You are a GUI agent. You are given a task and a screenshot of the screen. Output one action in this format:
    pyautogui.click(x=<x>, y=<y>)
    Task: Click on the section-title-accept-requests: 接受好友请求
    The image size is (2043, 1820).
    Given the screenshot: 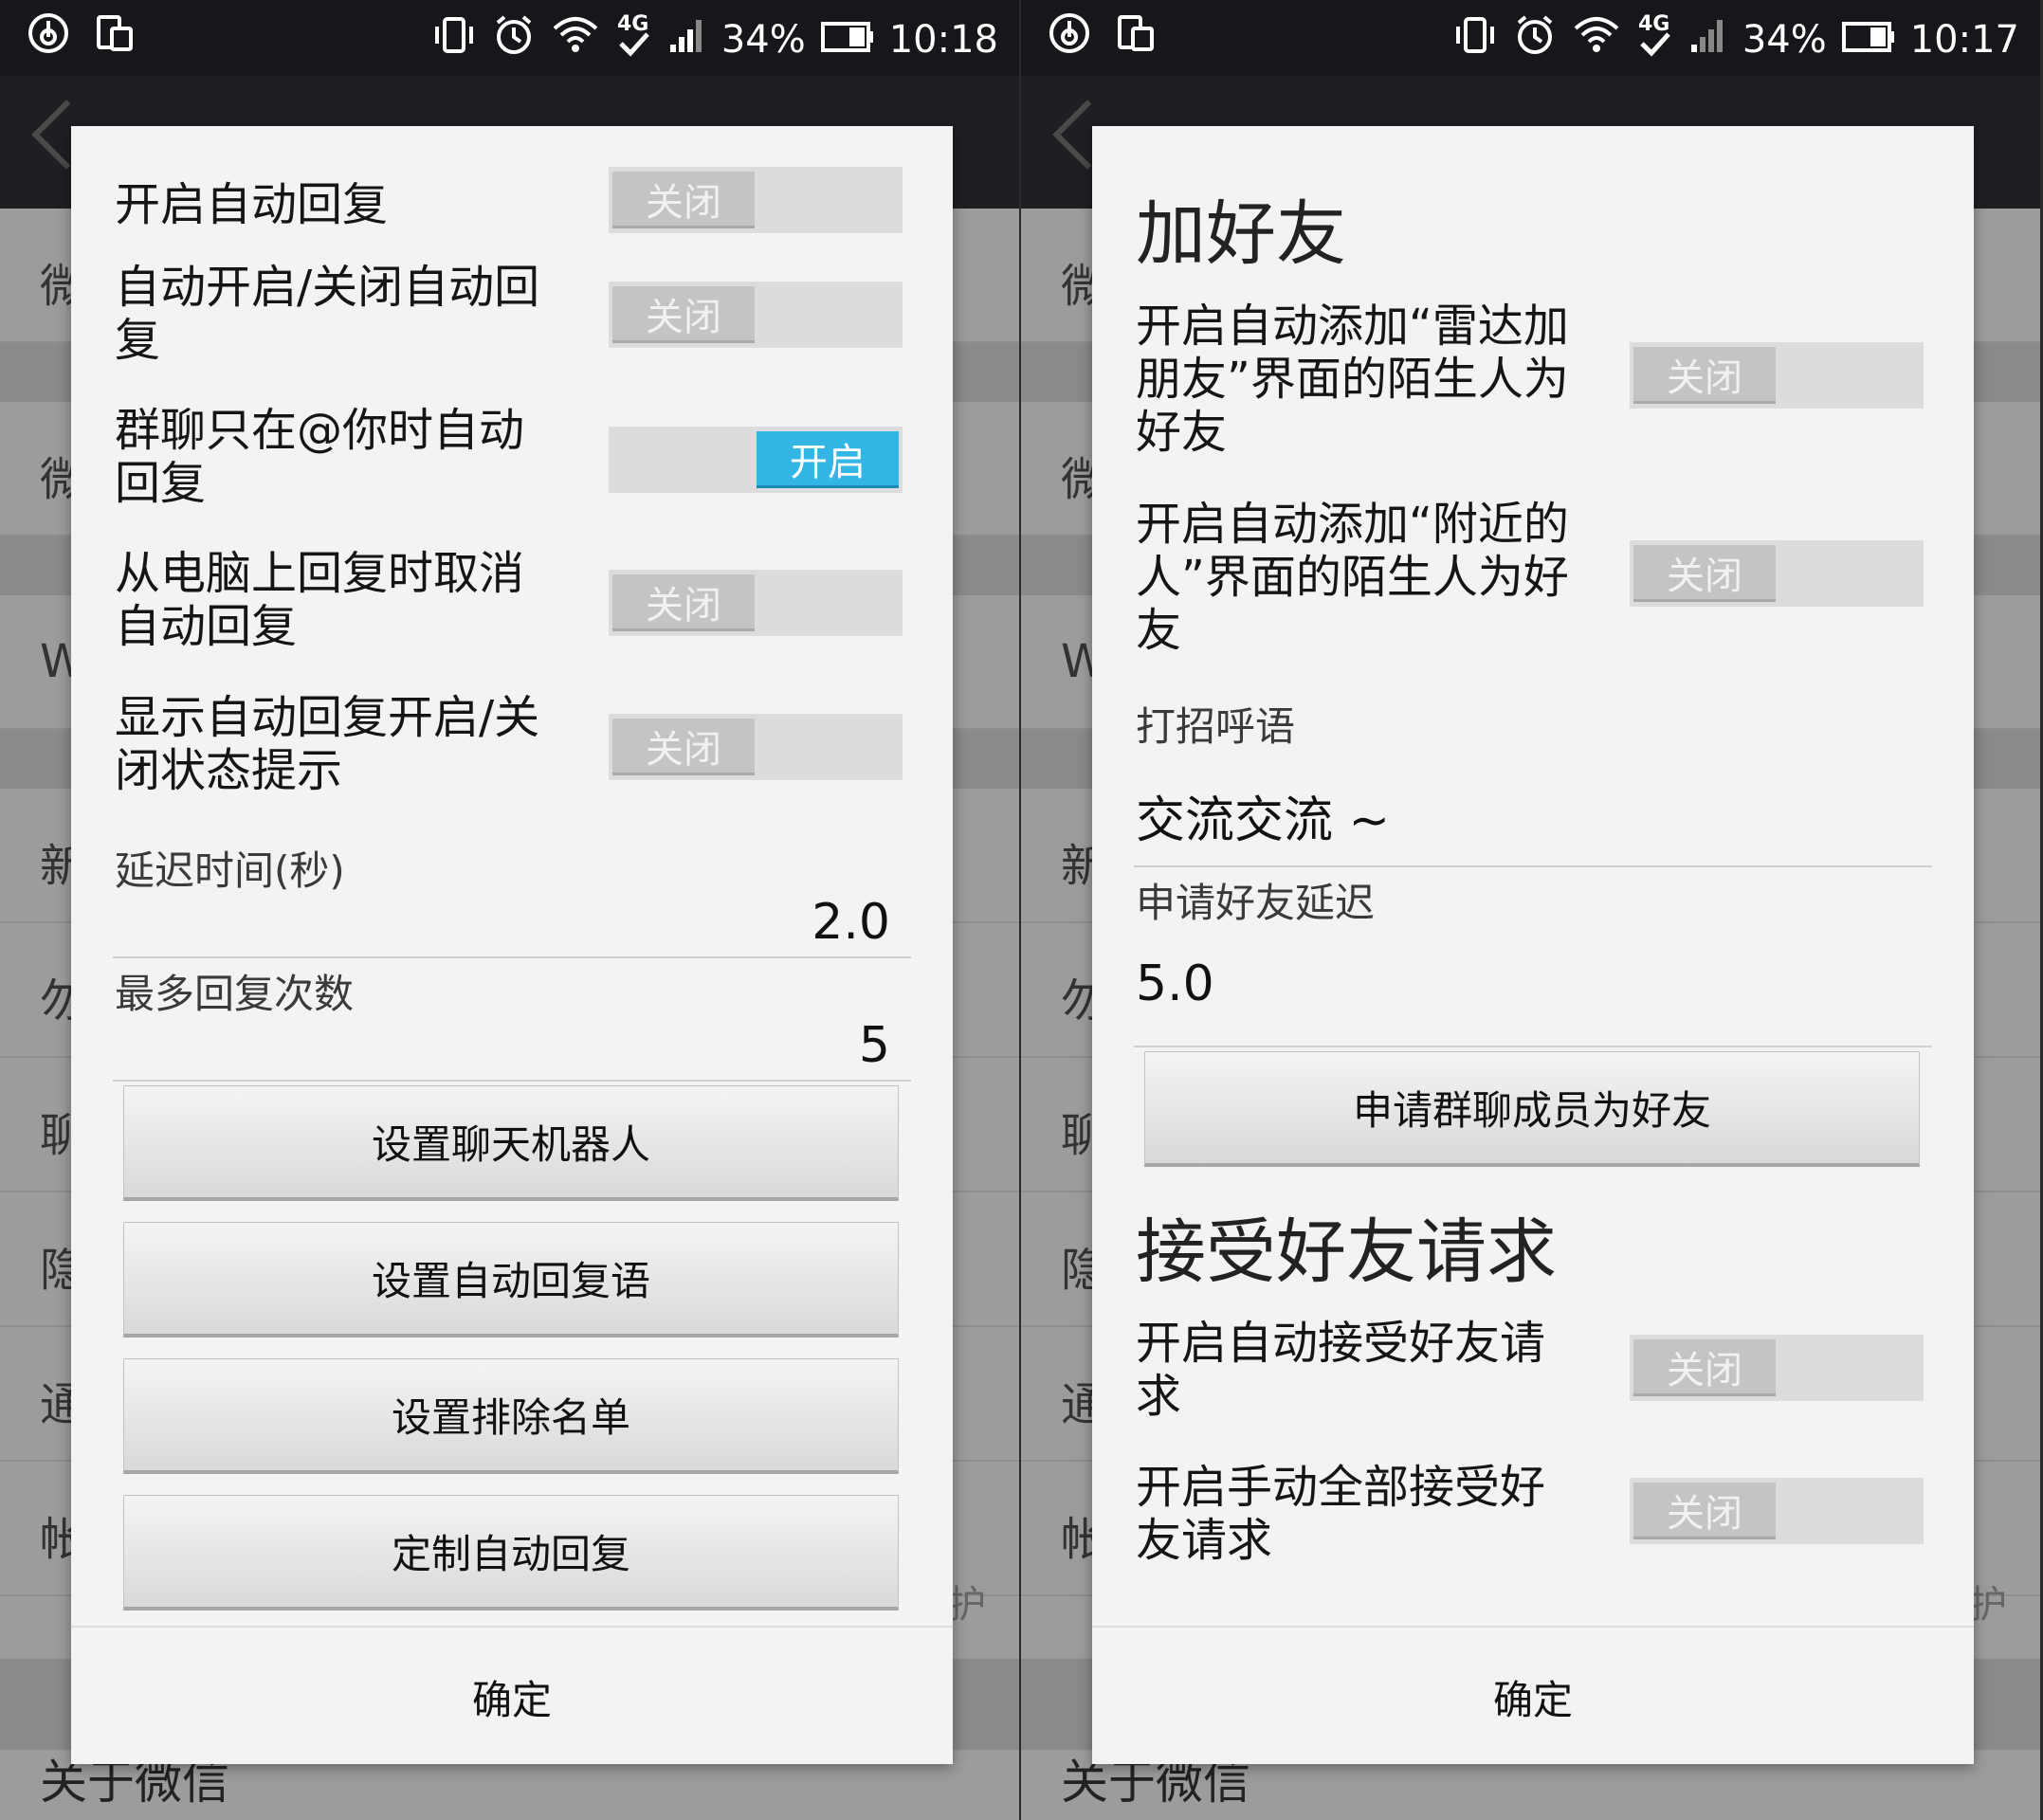 What is the action you would take?
    pyautogui.click(x=1346, y=1252)
    